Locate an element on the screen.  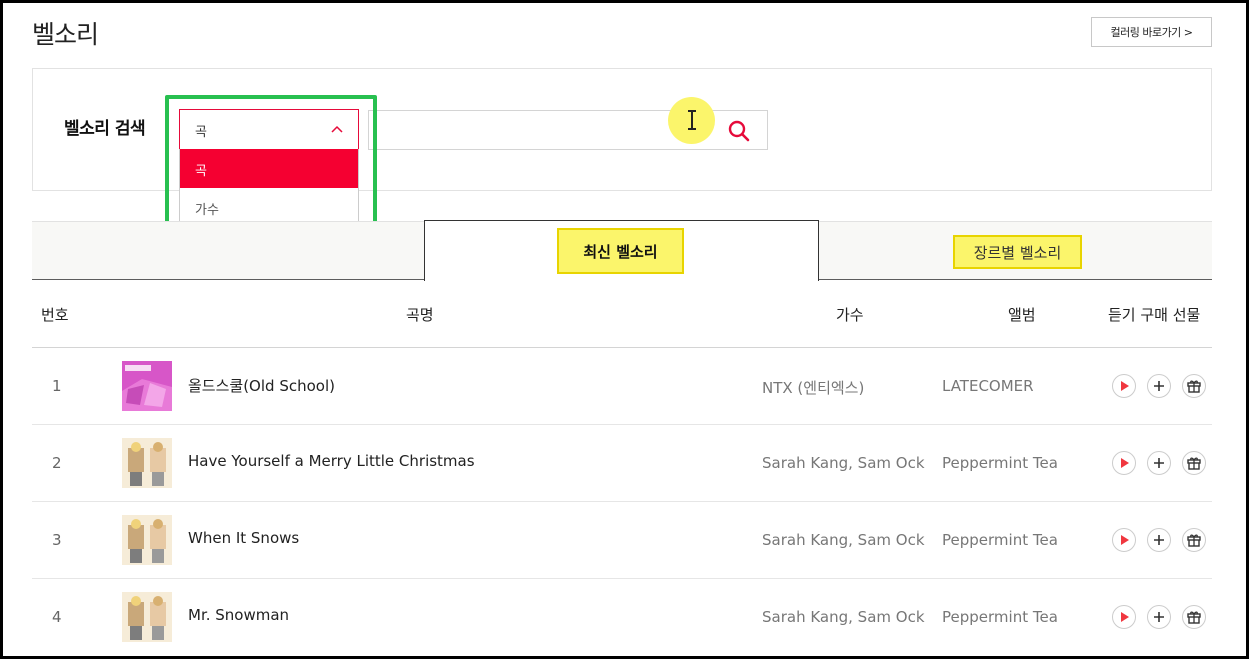
row-number: 2 is located at coordinates (57, 463).